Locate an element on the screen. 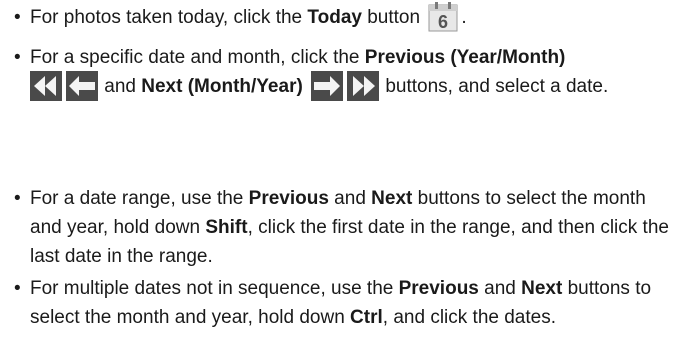 The width and height of the screenshot is (675, 364). left-arrow-icon is located at coordinates (82, 85).